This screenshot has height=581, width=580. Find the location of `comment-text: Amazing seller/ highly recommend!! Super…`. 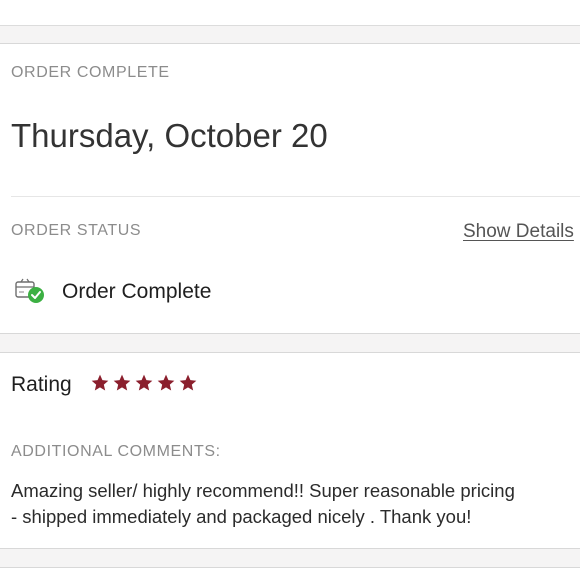

comment-text: Amazing seller/ highly recommend!! Super… is located at coordinates (263, 503).